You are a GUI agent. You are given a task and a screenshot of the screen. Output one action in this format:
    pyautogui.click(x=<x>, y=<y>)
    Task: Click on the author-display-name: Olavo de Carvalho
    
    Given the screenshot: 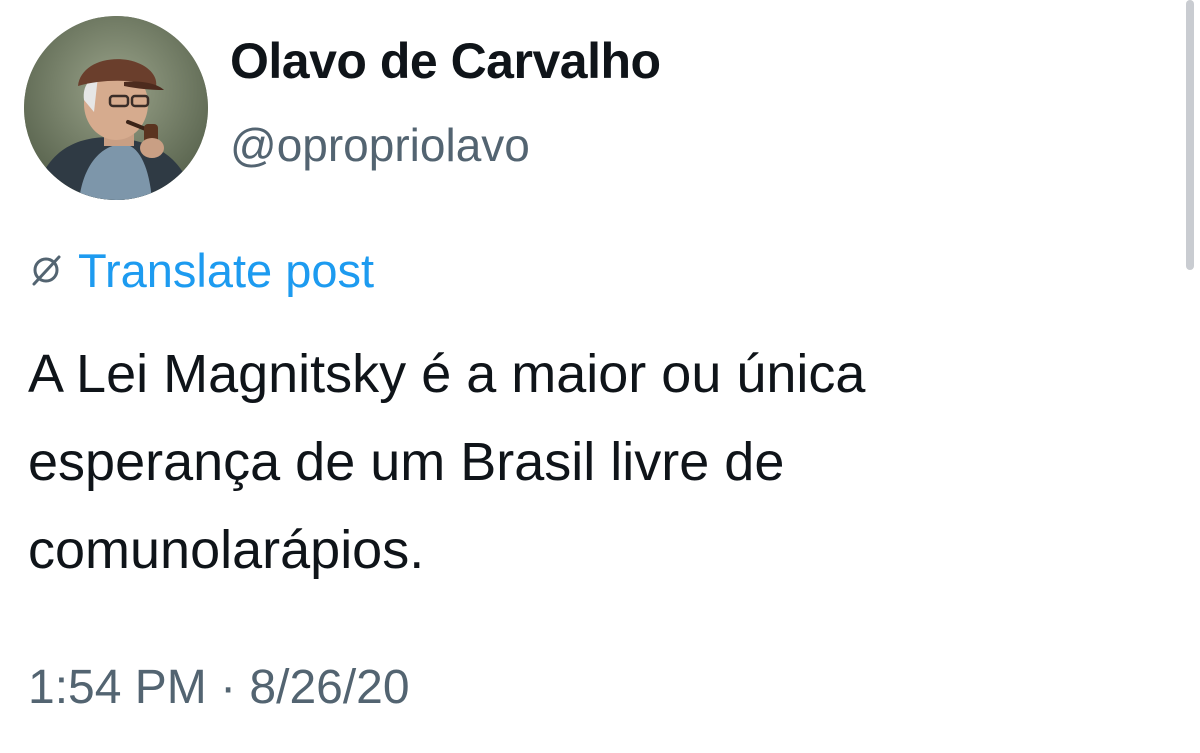 What is the action you would take?
    pyautogui.click(x=445, y=61)
    